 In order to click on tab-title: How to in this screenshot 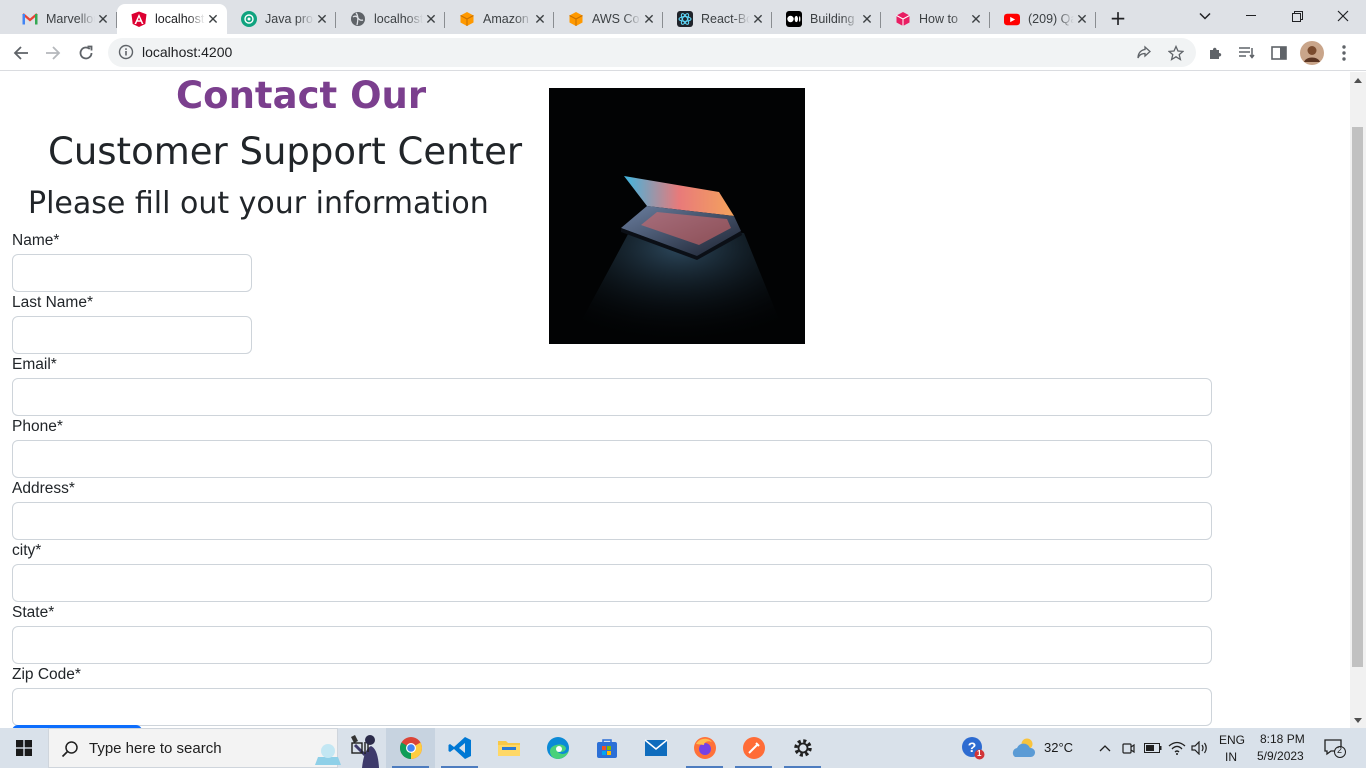, I will do `click(938, 19)`.